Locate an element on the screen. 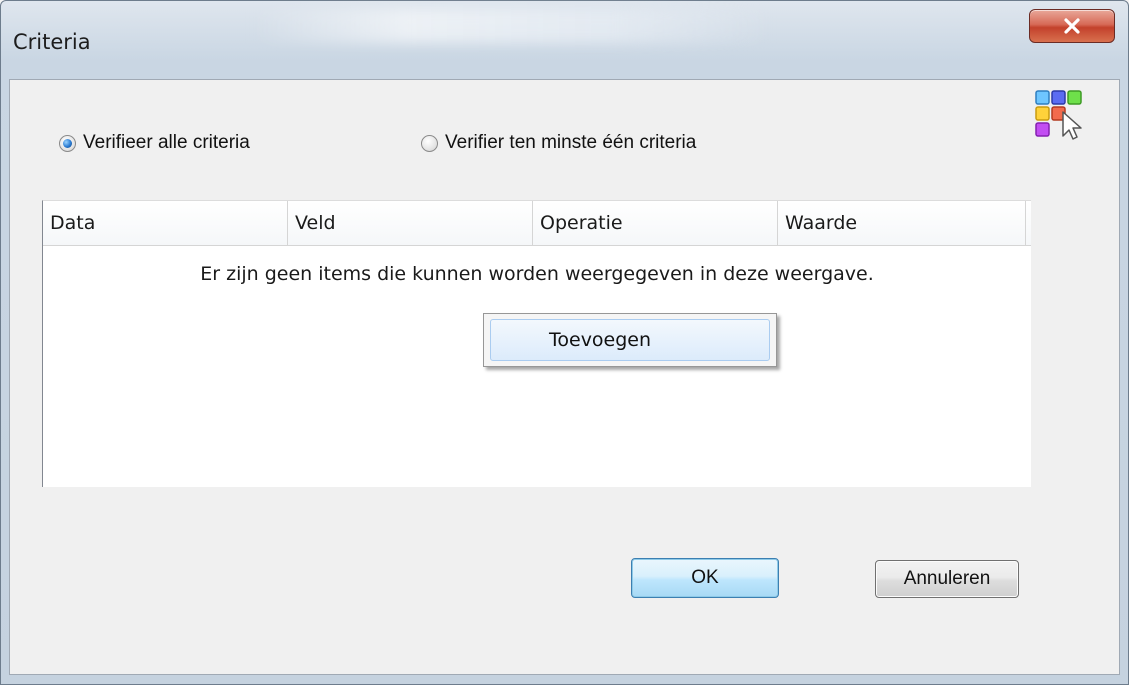 This screenshot has height=685, width=1129. close-button is located at coordinates (1072, 26).